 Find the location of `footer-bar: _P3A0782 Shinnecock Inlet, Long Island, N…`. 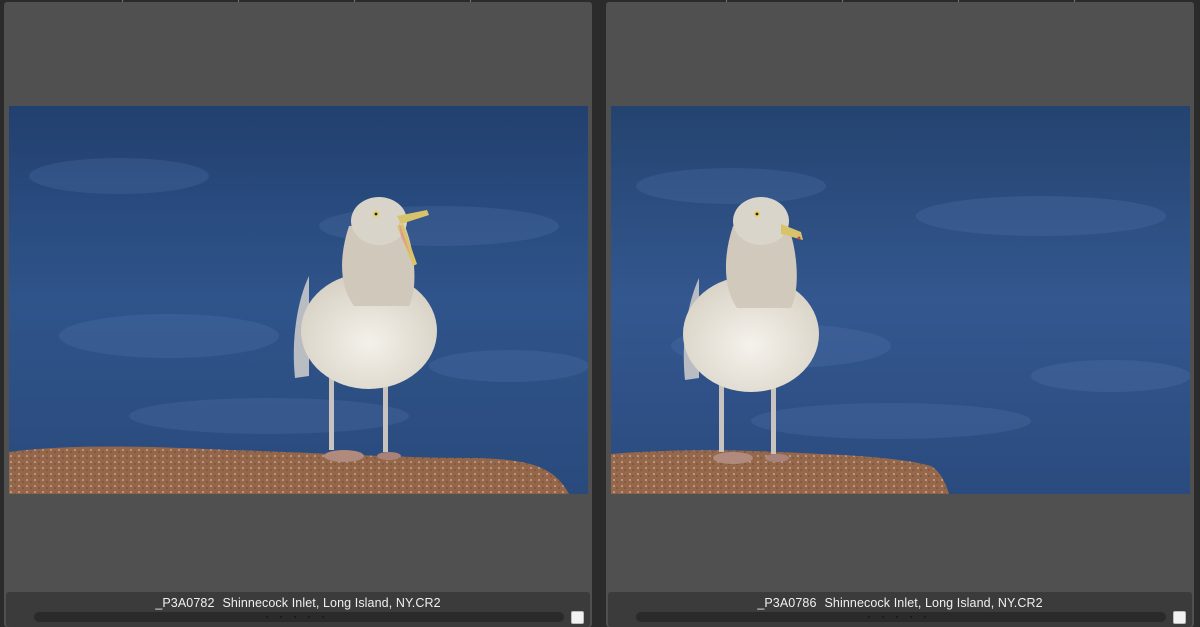

footer-bar: _P3A0782 Shinnecock Inlet, Long Island, N… is located at coordinates (298, 609).